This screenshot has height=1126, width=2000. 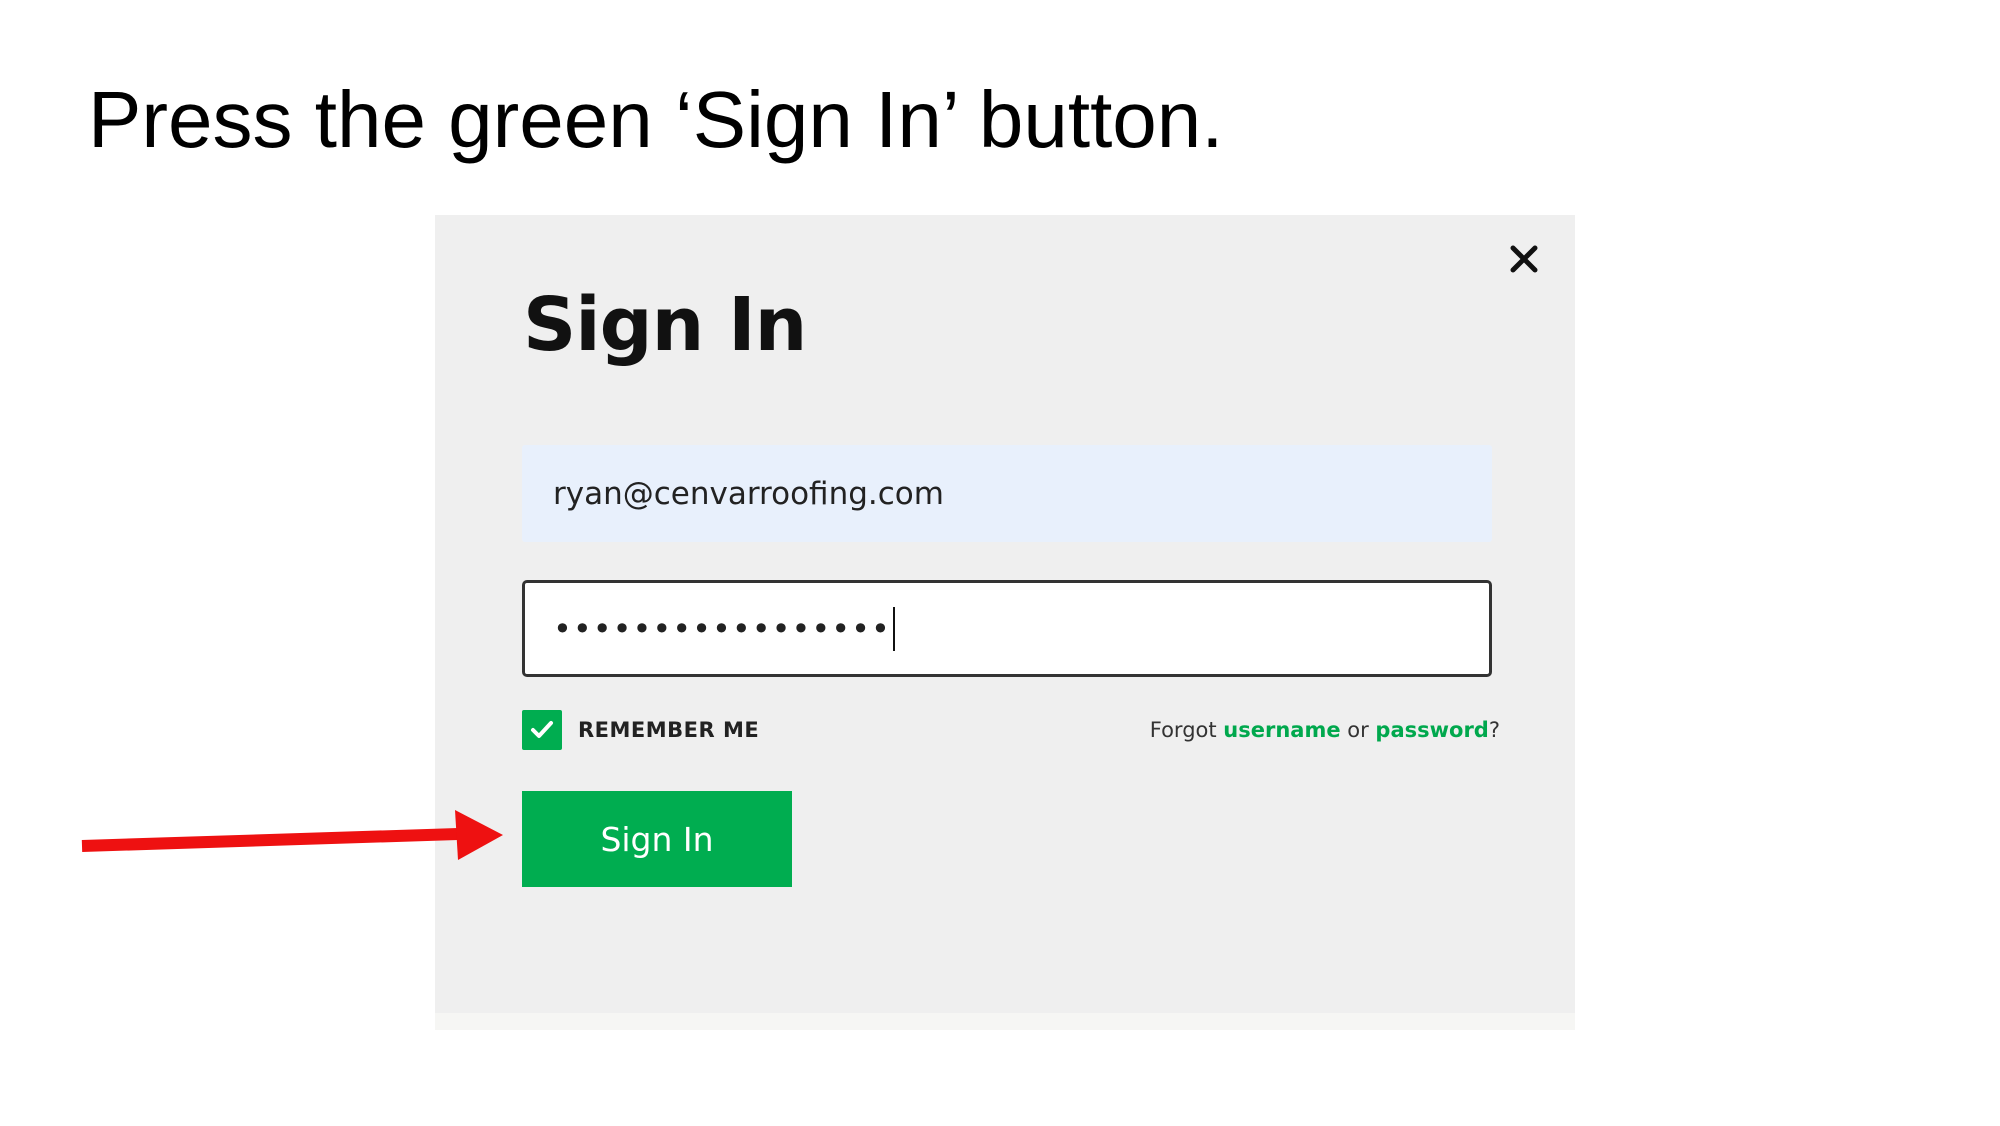 What do you see at coordinates (542, 730) in the screenshot?
I see `check-icon` at bounding box center [542, 730].